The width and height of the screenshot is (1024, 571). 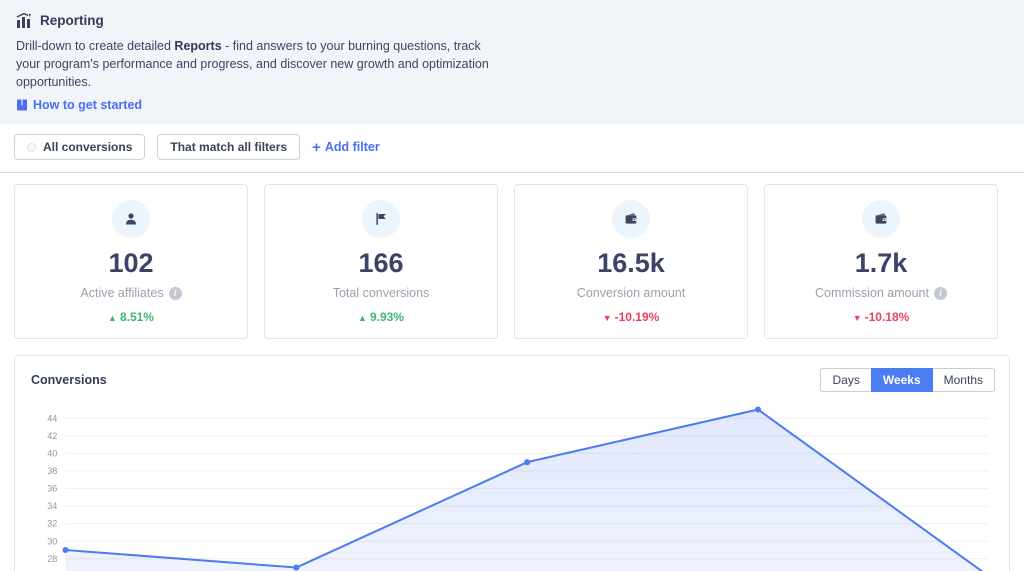 What do you see at coordinates (131, 317) in the screenshot?
I see `stat-trend: ▲ 8.51%` at bounding box center [131, 317].